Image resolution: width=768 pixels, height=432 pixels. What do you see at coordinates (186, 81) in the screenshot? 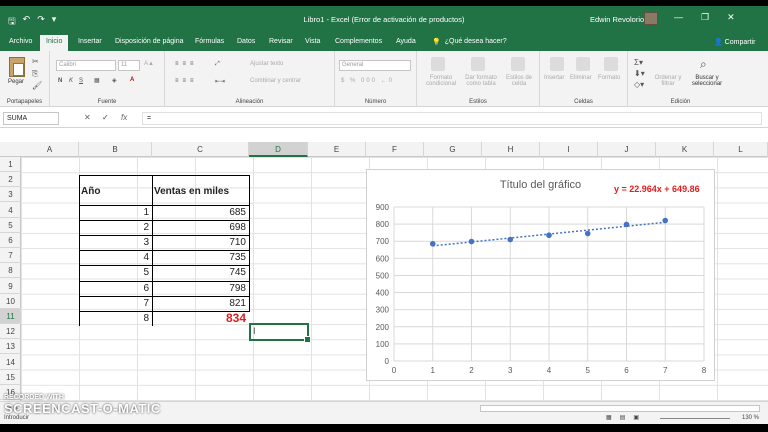
I see `horizontal-align-icons: ≡≡≡` at bounding box center [186, 81].